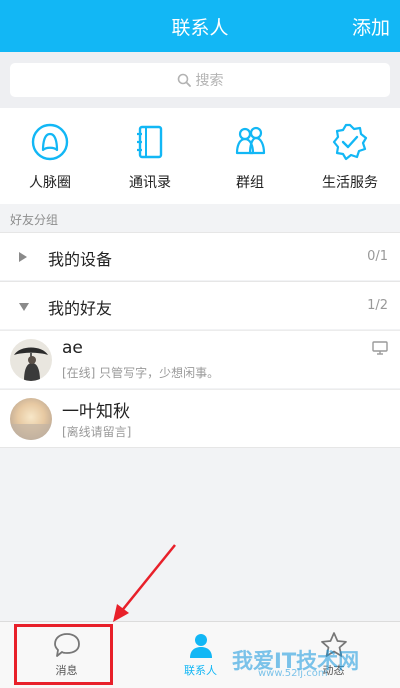 The height and width of the screenshot is (688, 400). I want to click on quick-item-groups: 群组, so click(250, 156).